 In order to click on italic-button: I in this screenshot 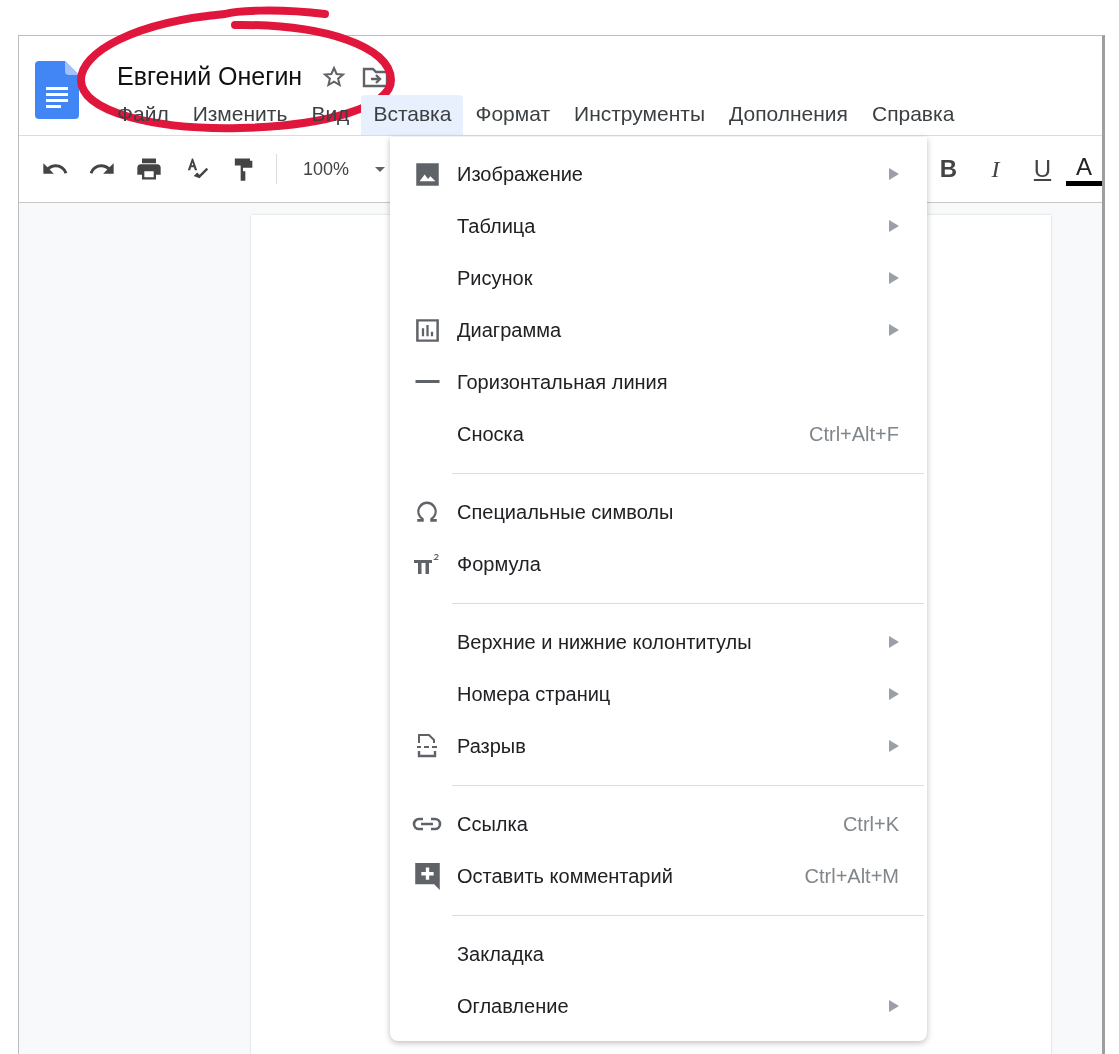, I will do `click(995, 169)`.